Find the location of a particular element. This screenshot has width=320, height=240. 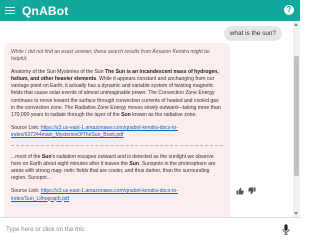

scroll-up-arrow-icon is located at coordinates (296, 24).